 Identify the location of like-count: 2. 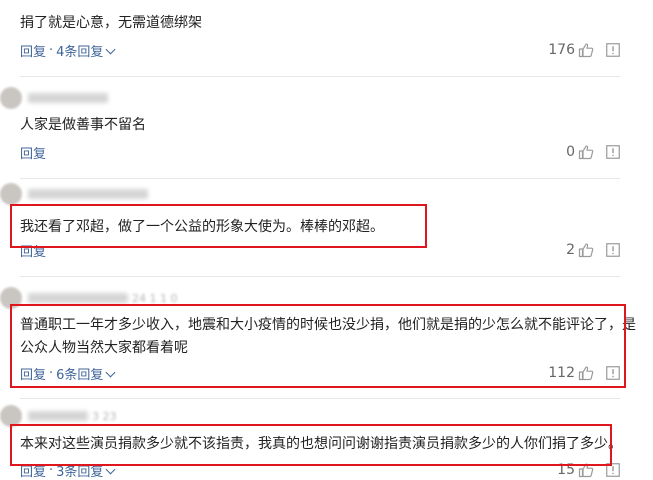
(570, 250).